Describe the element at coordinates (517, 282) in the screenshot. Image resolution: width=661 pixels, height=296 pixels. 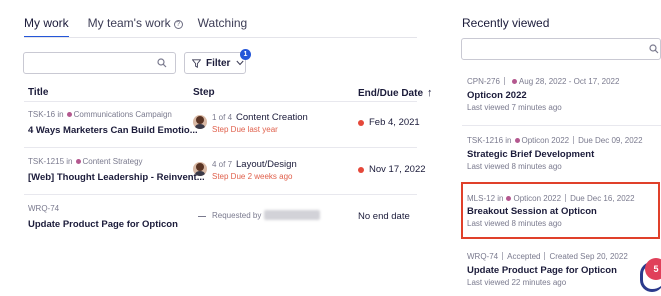
I see `recent-item-viewed: Last viewed 22 minutes ago` at that location.